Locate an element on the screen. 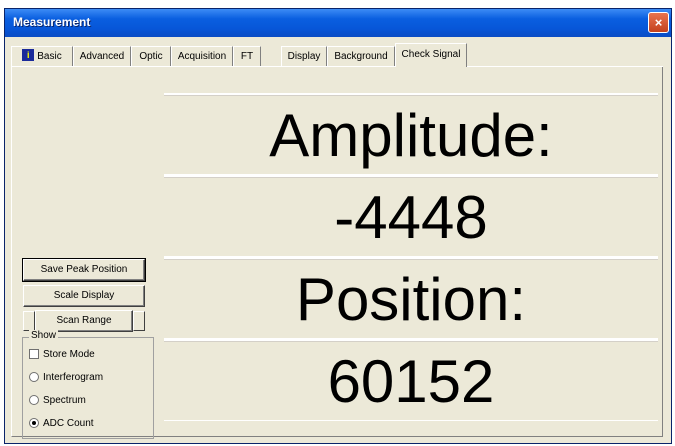 This screenshot has height=446, width=675. tab-label: Display is located at coordinates (304, 56).